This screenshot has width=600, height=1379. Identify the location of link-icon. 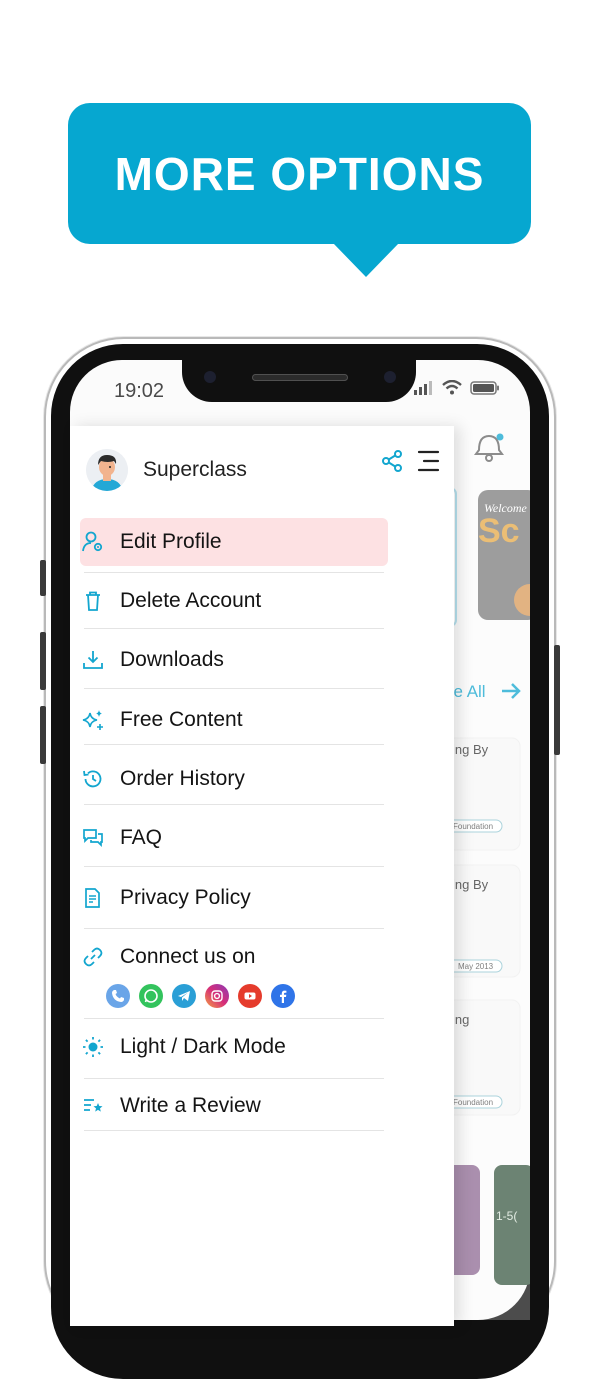
(93, 957).